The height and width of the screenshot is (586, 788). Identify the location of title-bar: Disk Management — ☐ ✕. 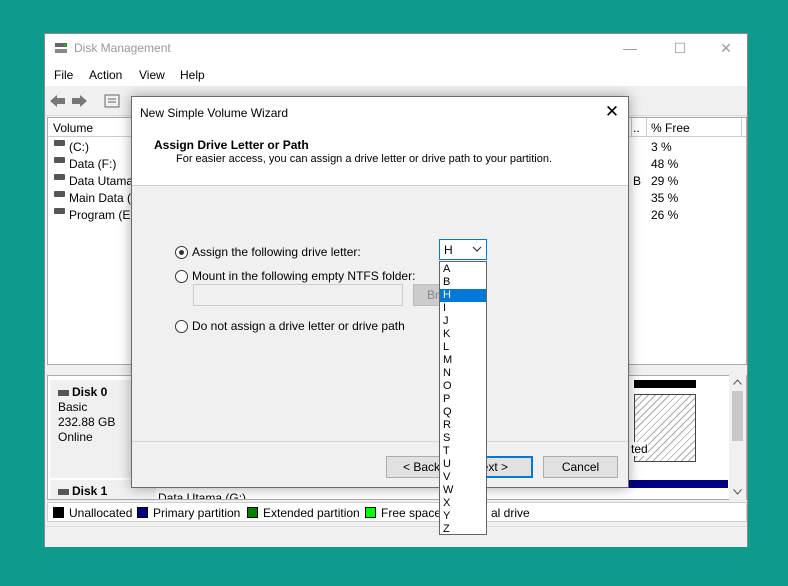
(396, 48).